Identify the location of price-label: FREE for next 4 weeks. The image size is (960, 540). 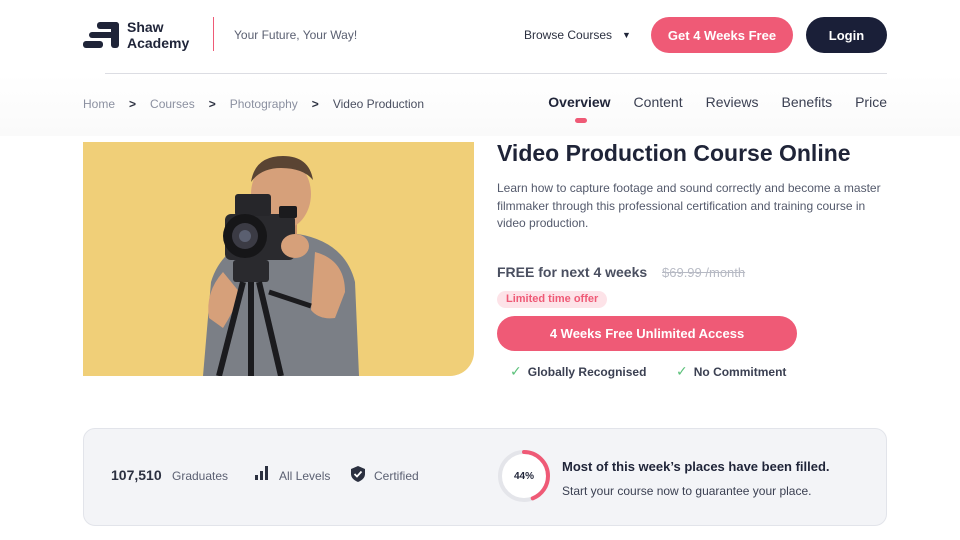
(572, 272).